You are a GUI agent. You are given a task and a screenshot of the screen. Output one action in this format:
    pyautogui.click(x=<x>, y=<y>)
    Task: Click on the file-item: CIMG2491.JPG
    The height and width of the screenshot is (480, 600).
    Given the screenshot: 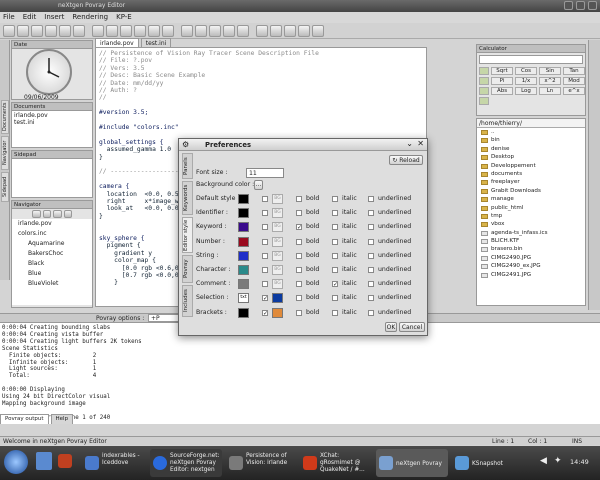 What is the action you would take?
    pyautogui.click(x=531, y=275)
    